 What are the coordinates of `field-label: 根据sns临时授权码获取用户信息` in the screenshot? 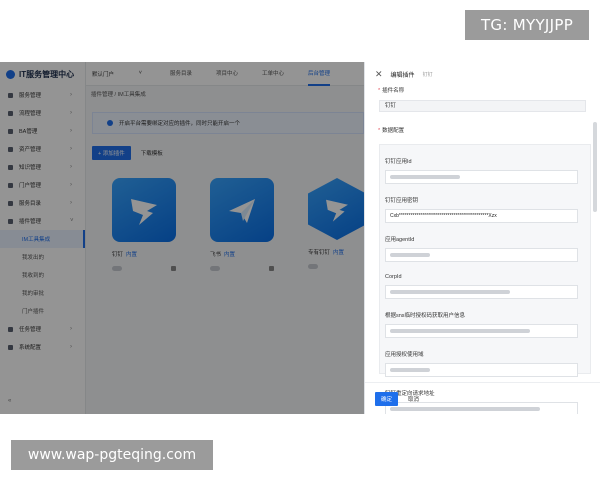 It's located at (425, 316).